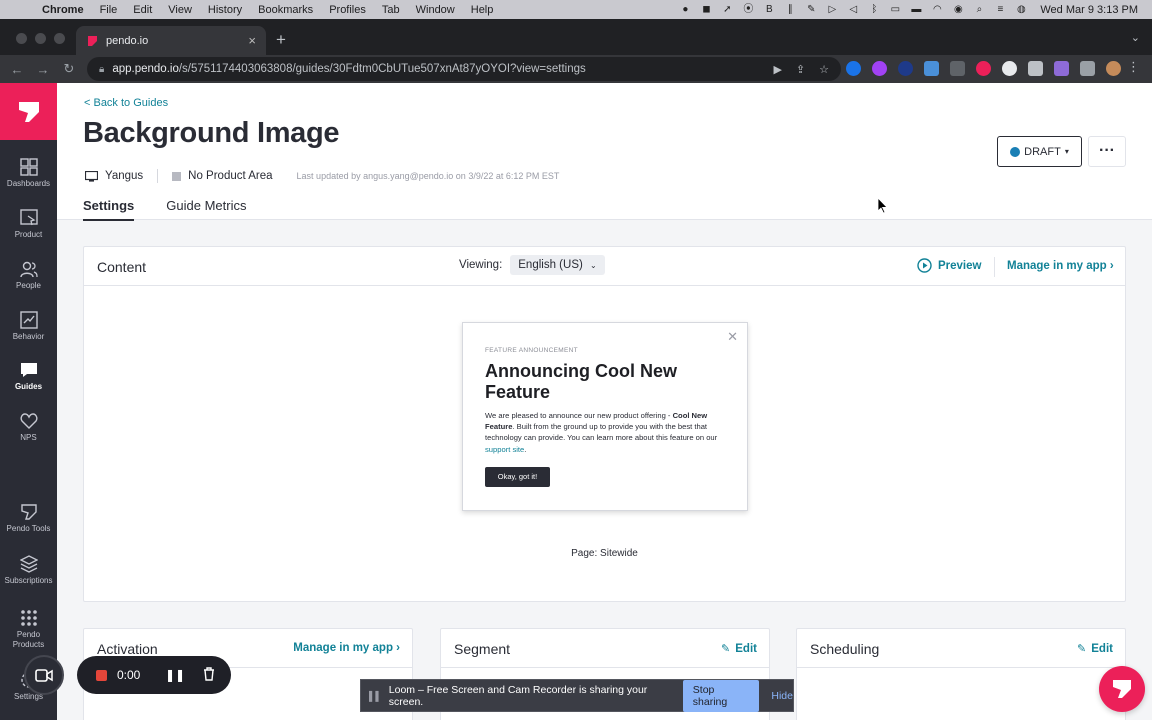  What do you see at coordinates (1061, 68) in the screenshot?
I see `extension-9-icon` at bounding box center [1061, 68].